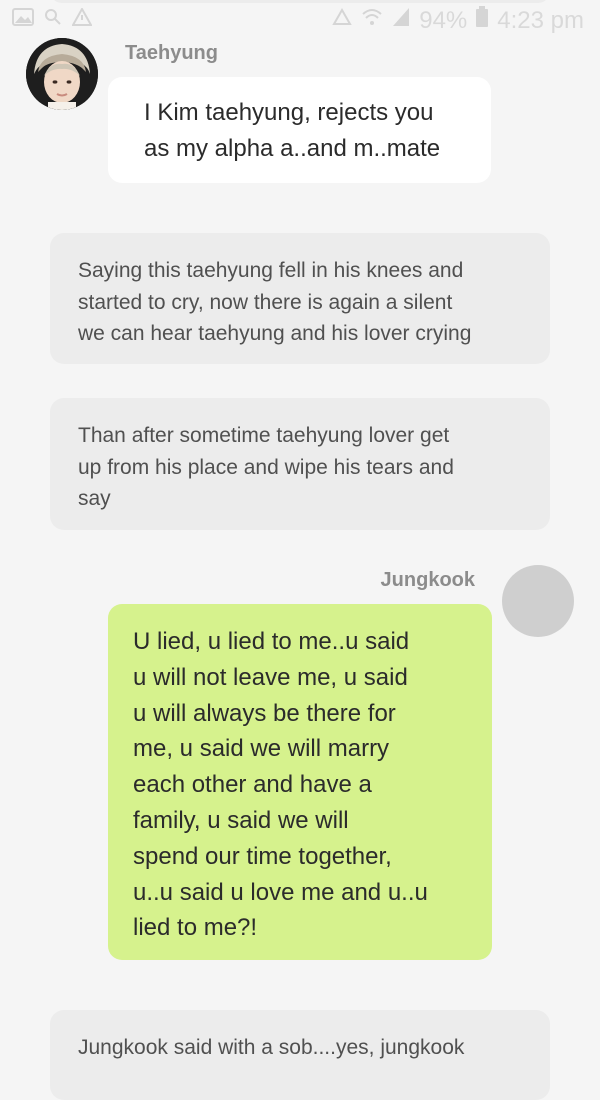 The height and width of the screenshot is (1100, 600). What do you see at coordinates (171, 53) in the screenshot?
I see `speaker-name-taehyung: Taehyung` at bounding box center [171, 53].